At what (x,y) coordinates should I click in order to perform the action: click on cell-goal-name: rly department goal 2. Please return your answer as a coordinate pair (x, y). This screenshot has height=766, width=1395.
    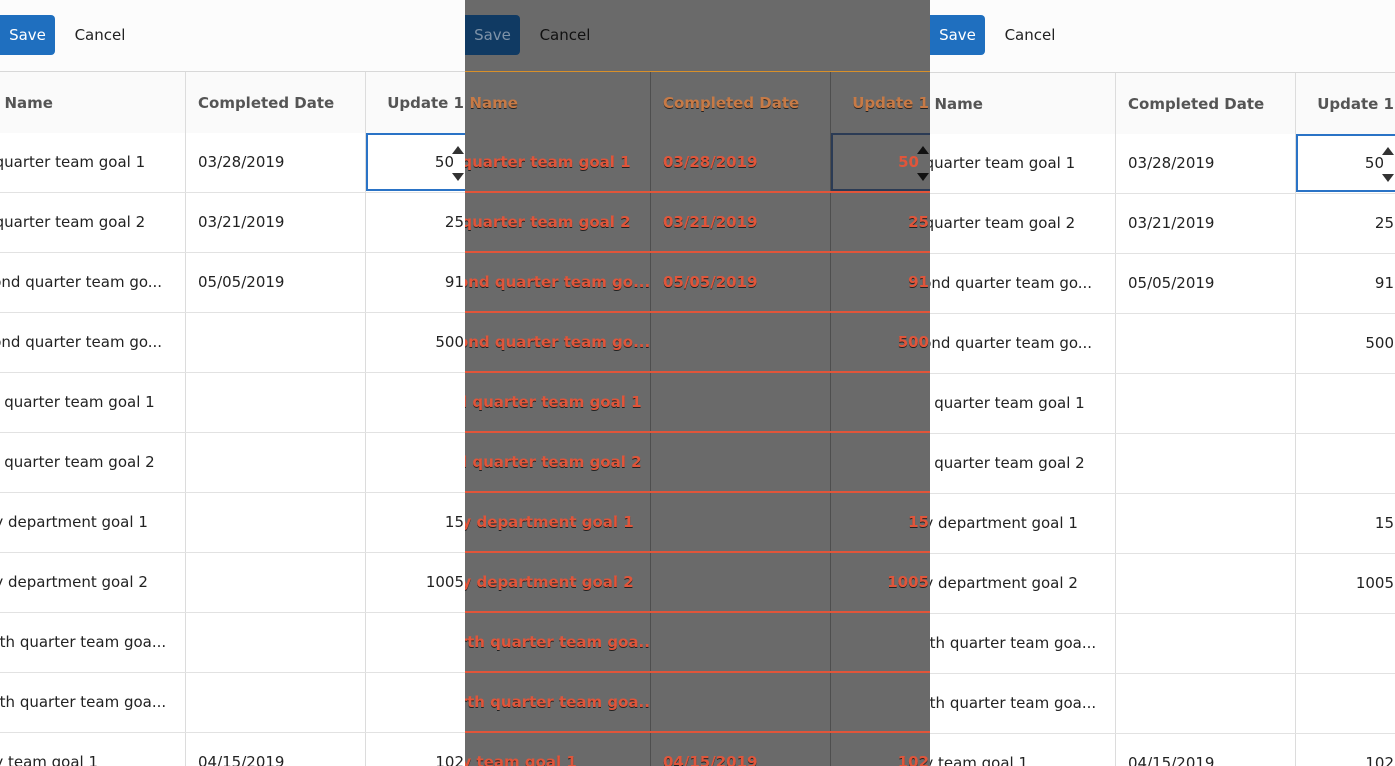
    Looking at the image, I should click on (1023, 583).